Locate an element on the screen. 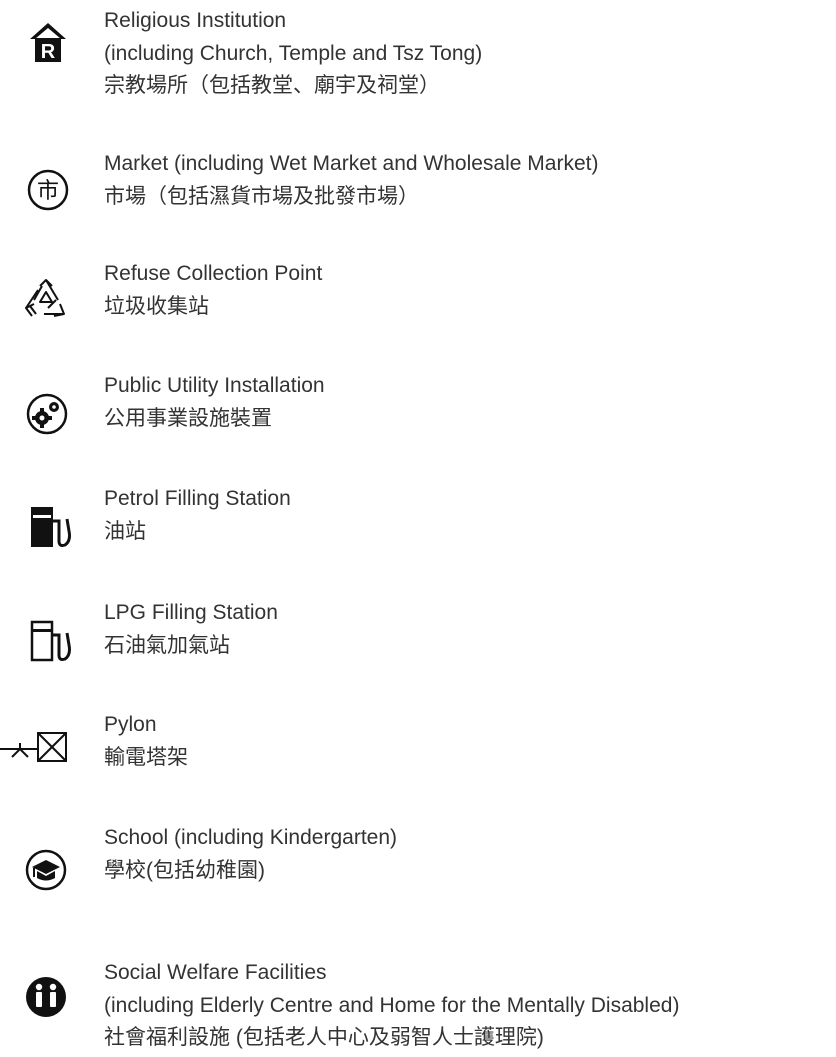 This screenshot has width=836, height=1057. legend-label-en: Religious Institution is located at coordinates (195, 20).